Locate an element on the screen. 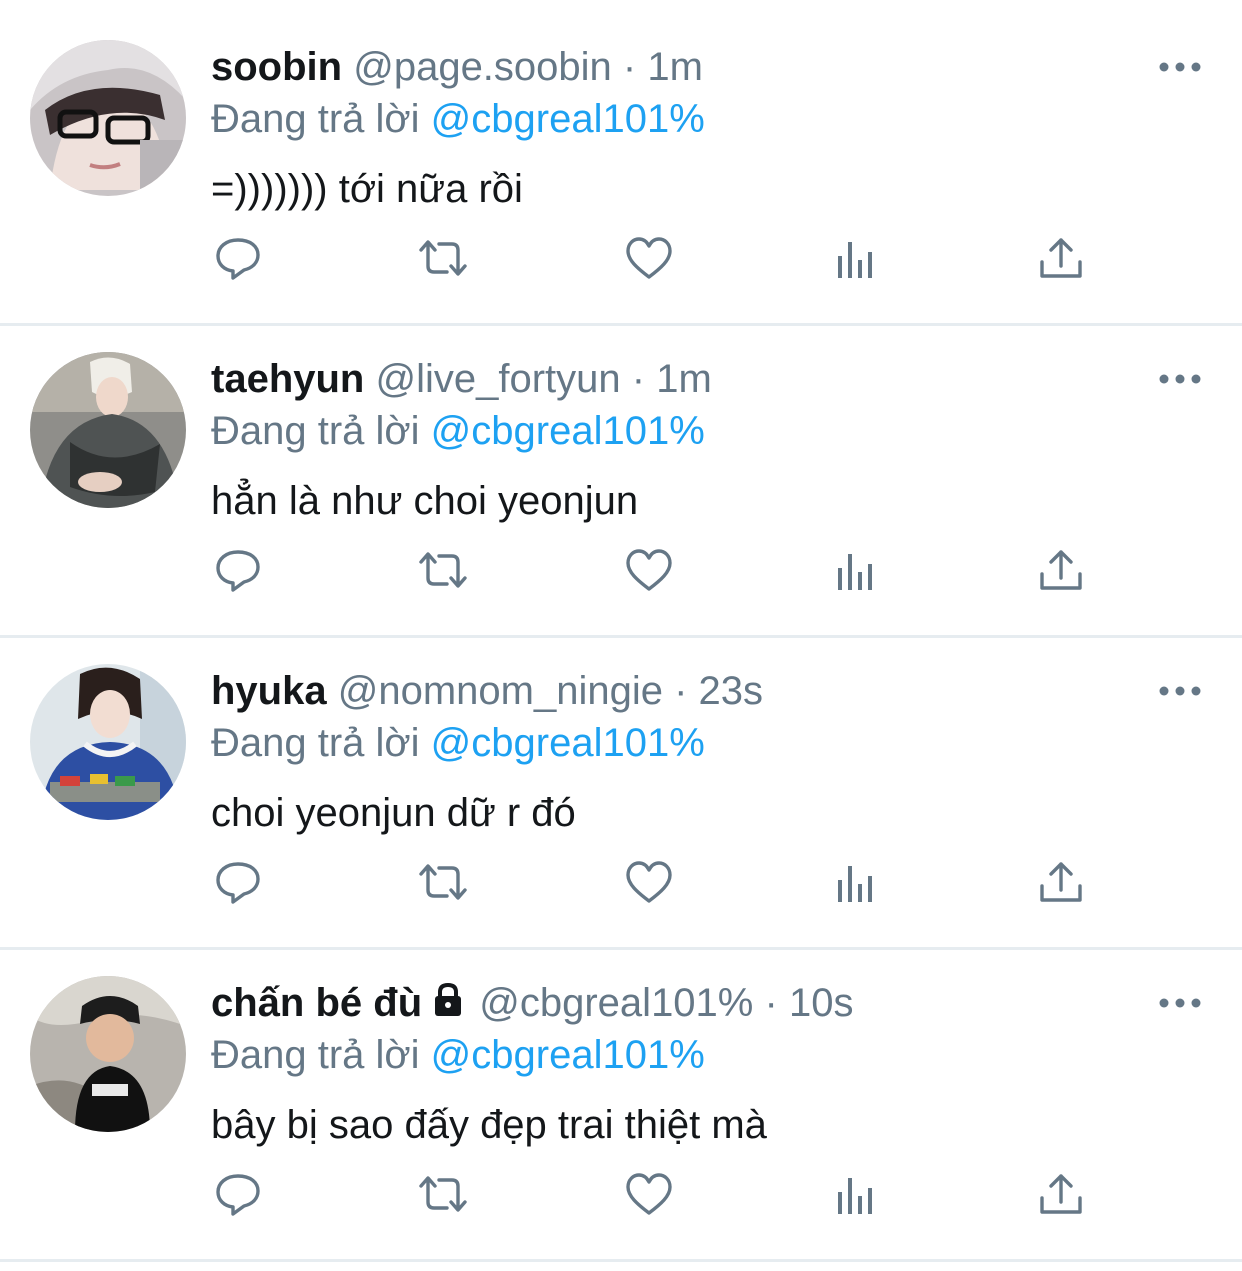 This screenshot has width=1242, height=1271. tweet-header: chấn bé đù @cbgreal101% · 10s is located at coordinates (532, 1003).